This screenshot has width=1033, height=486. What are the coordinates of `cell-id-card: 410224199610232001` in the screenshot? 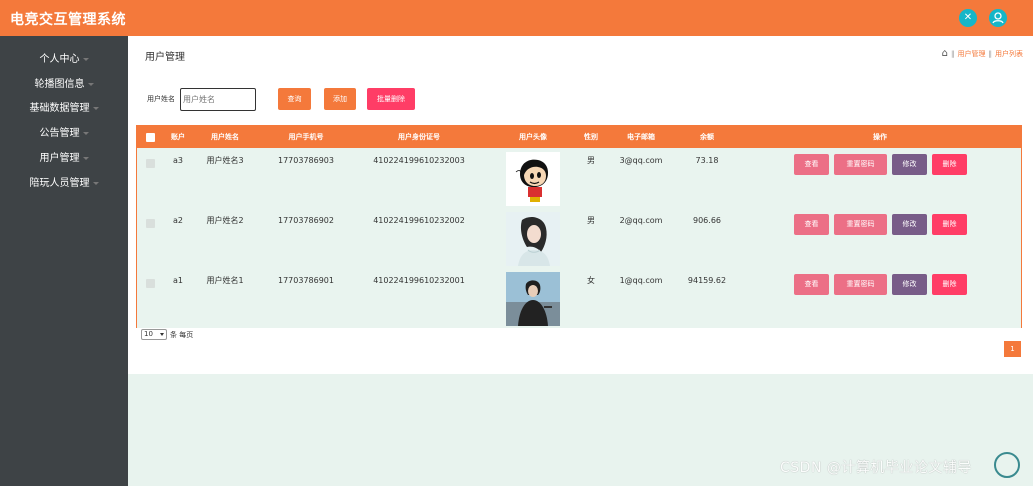 It's located at (419, 280).